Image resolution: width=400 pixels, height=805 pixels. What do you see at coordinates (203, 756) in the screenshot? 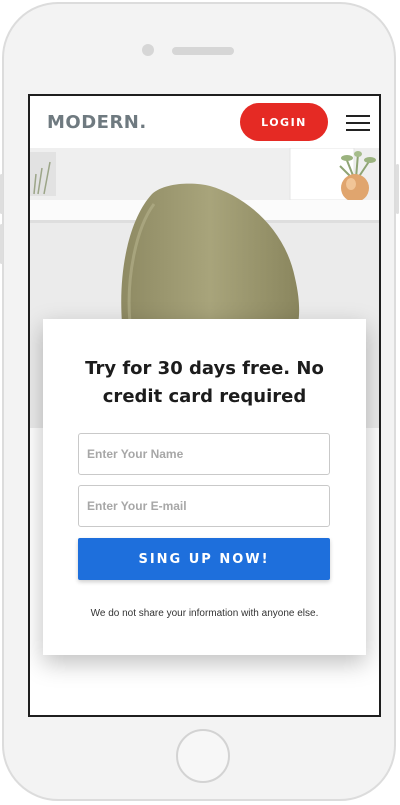
I see `home-button` at bounding box center [203, 756].